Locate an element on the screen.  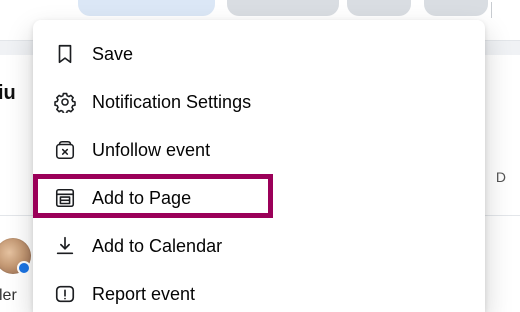
menu-item-label: Save is located at coordinates (113, 53).